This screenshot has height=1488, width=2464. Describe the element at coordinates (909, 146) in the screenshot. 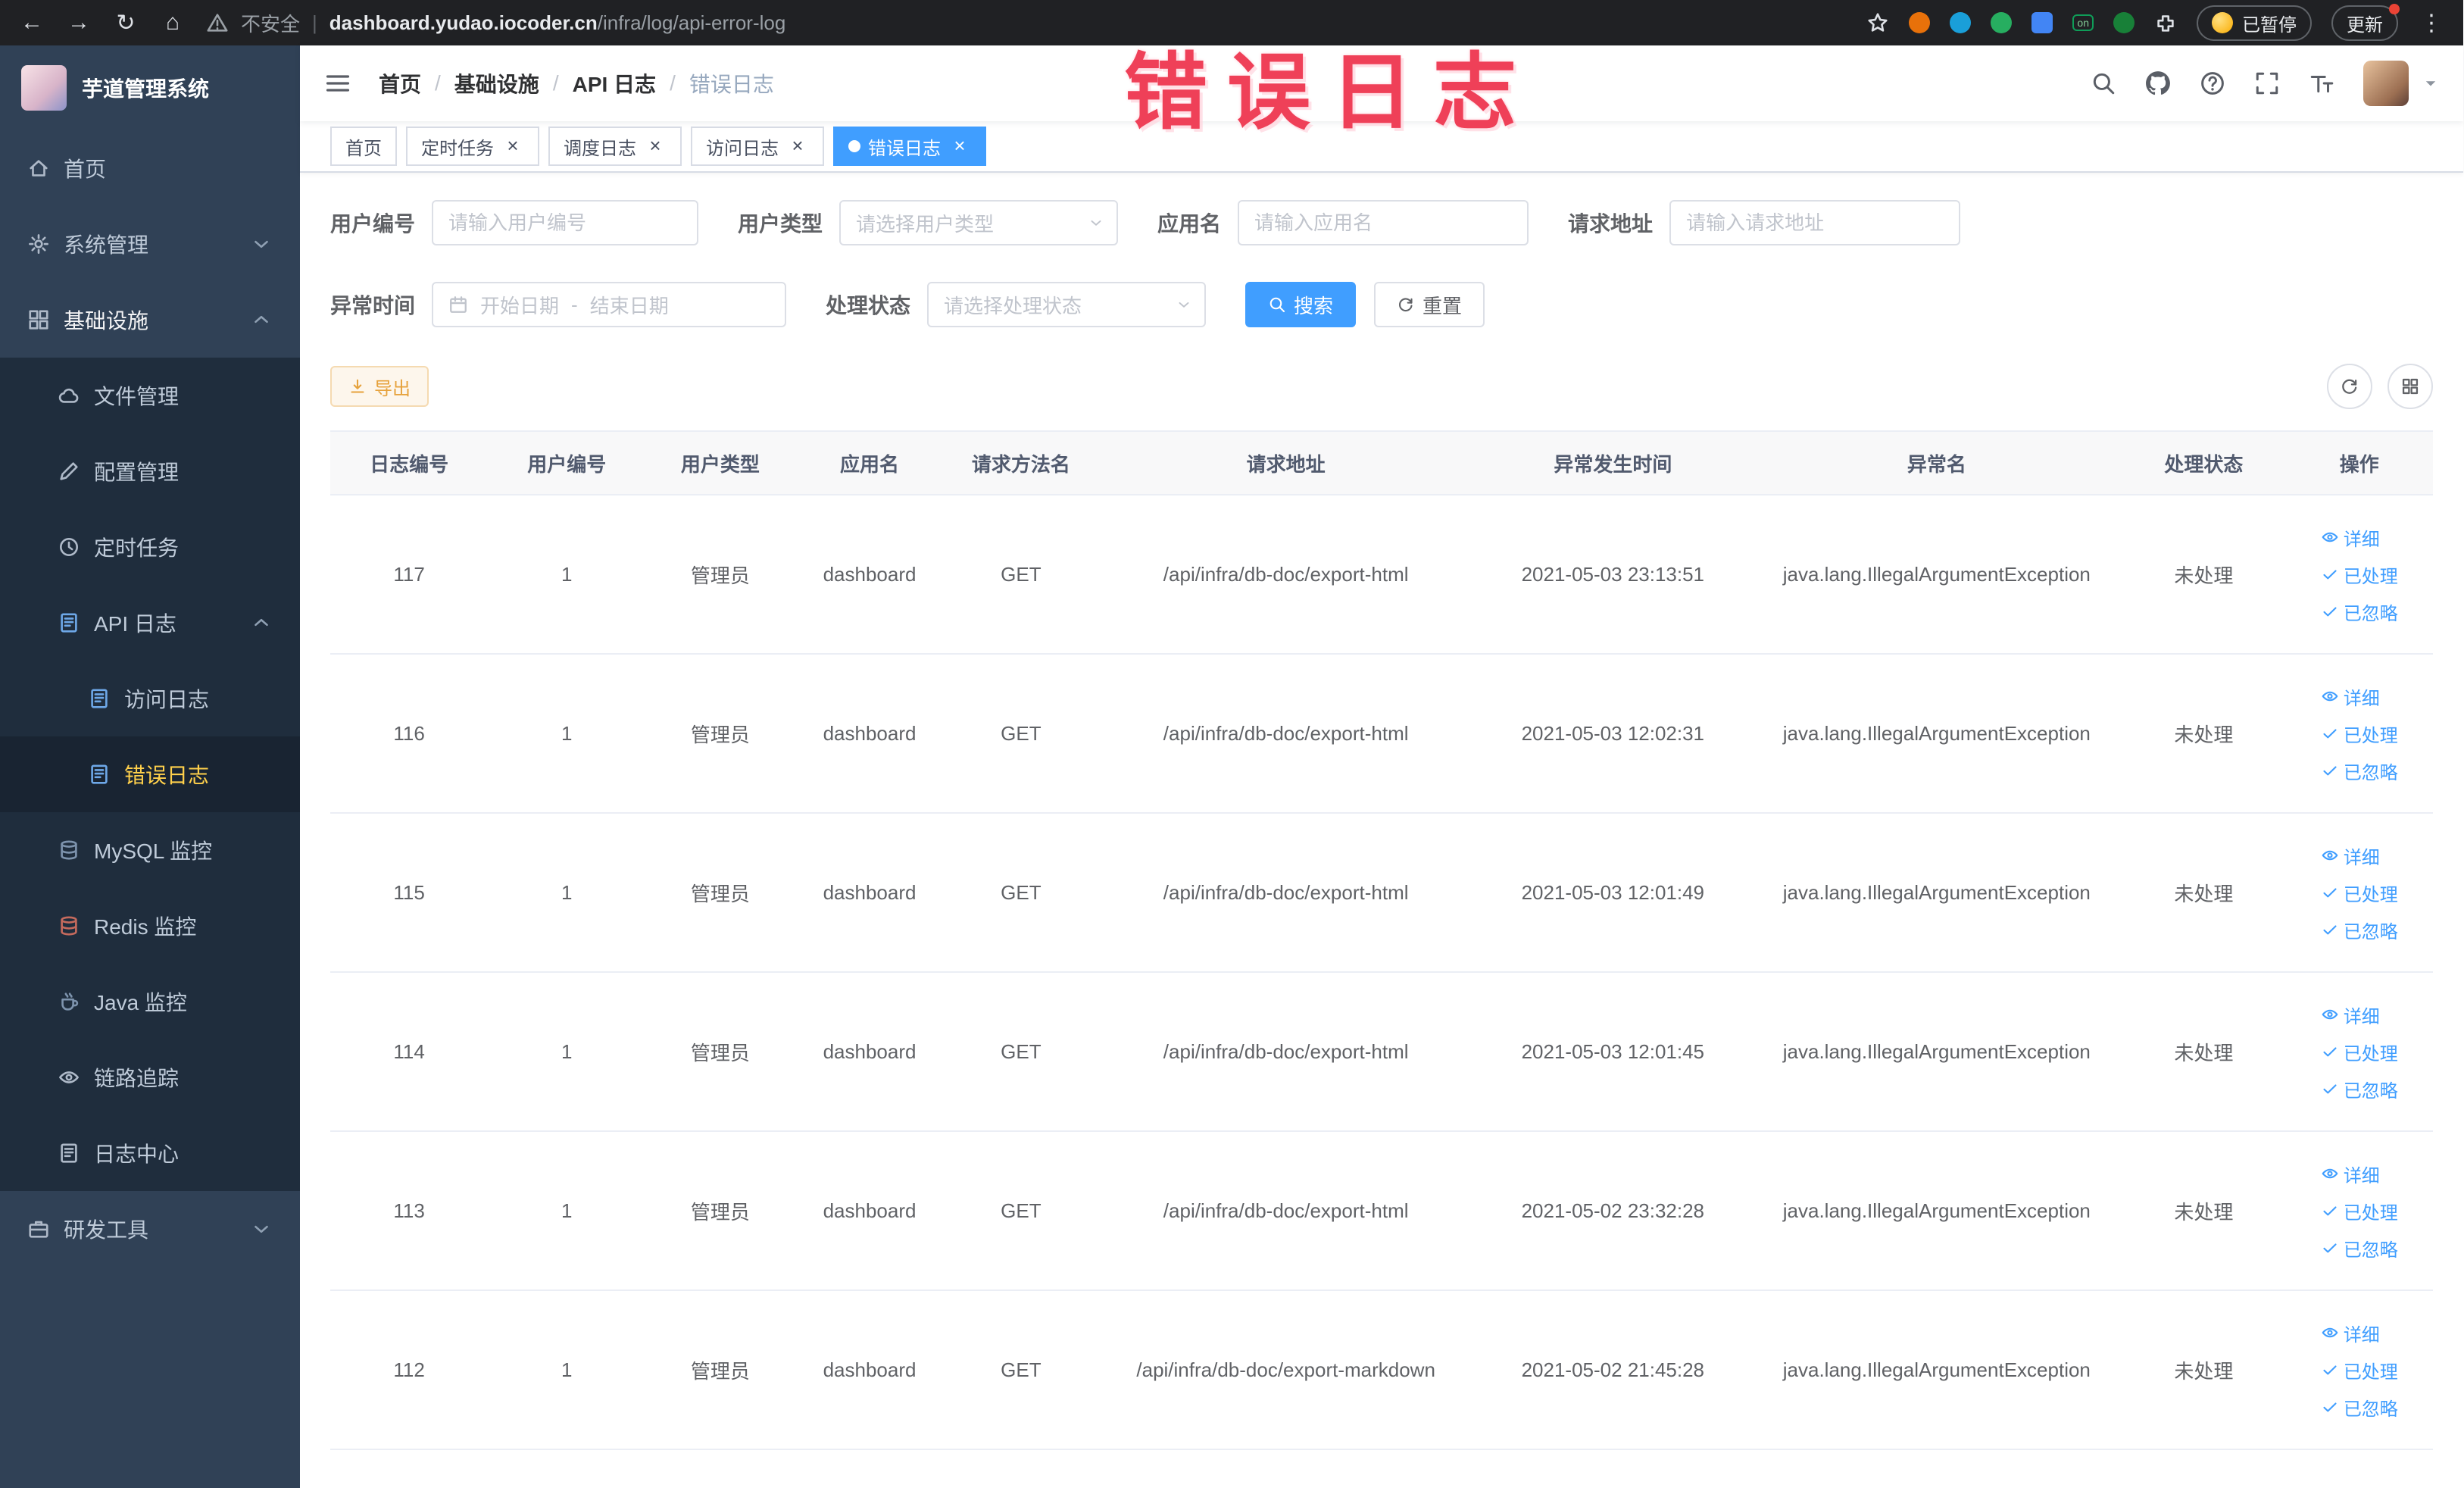

I see `tab-error-log: 错误日志 ×` at that location.